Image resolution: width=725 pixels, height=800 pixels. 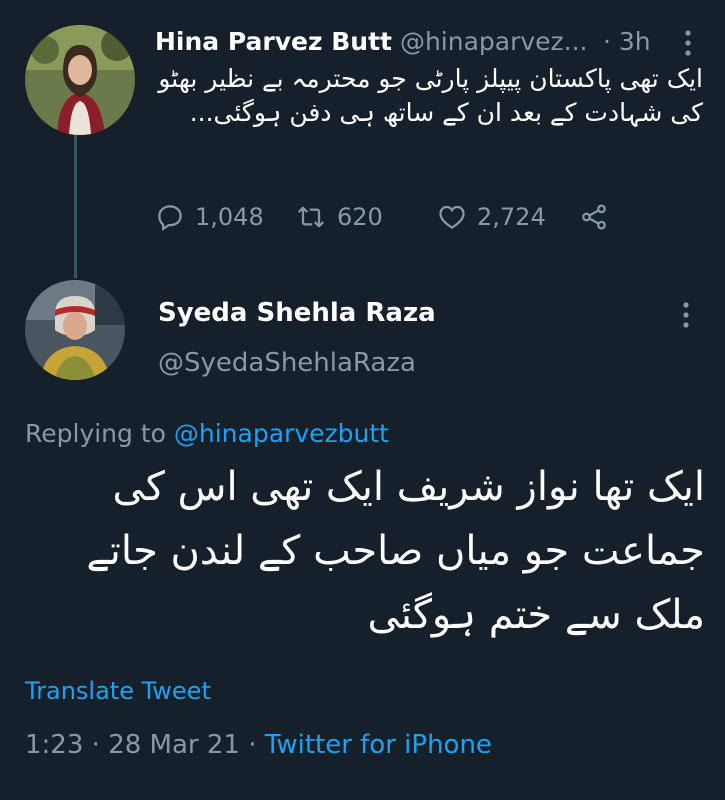 I want to click on like-icon, so click(x=452, y=217).